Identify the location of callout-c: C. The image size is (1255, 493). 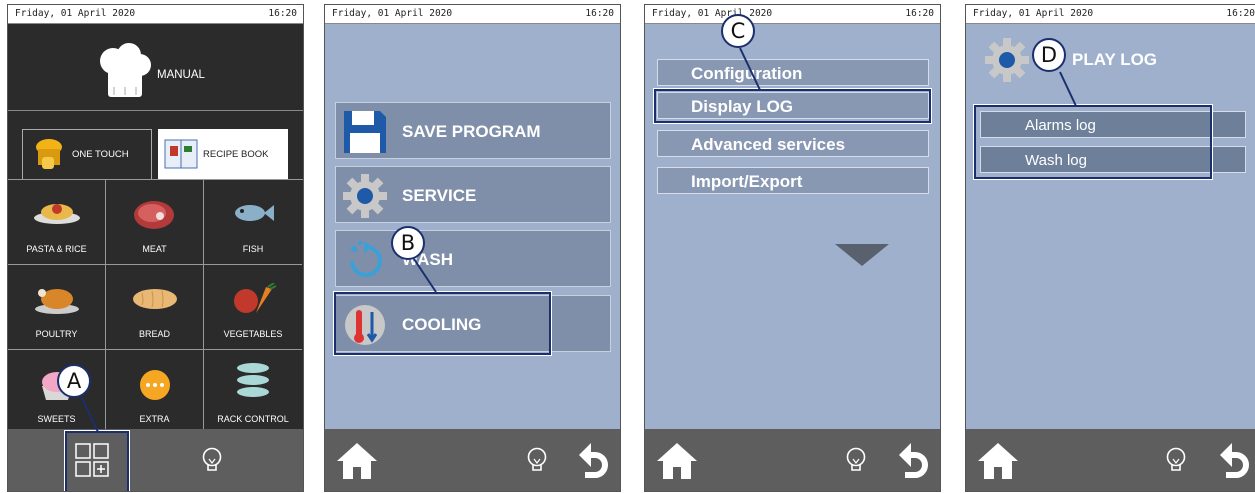
(738, 31).